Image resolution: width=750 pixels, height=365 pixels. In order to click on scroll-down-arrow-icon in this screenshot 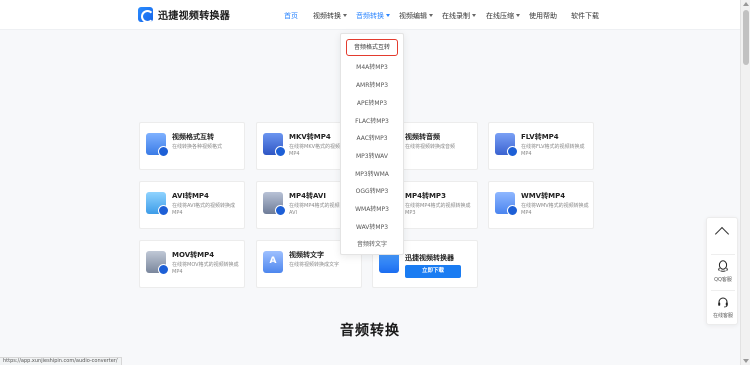, I will do `click(746, 361)`.